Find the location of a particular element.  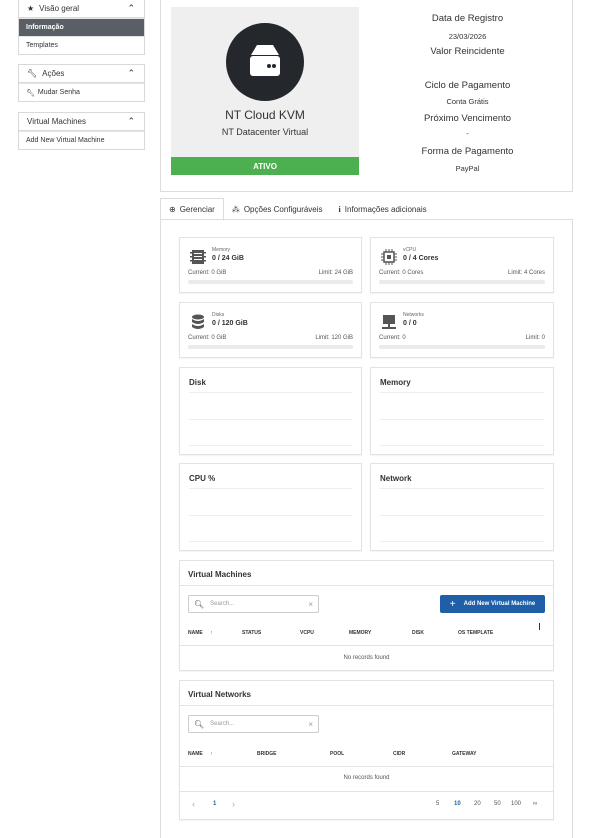

sidebar-vms-title: Virtual Machines is located at coordinates (56, 121).